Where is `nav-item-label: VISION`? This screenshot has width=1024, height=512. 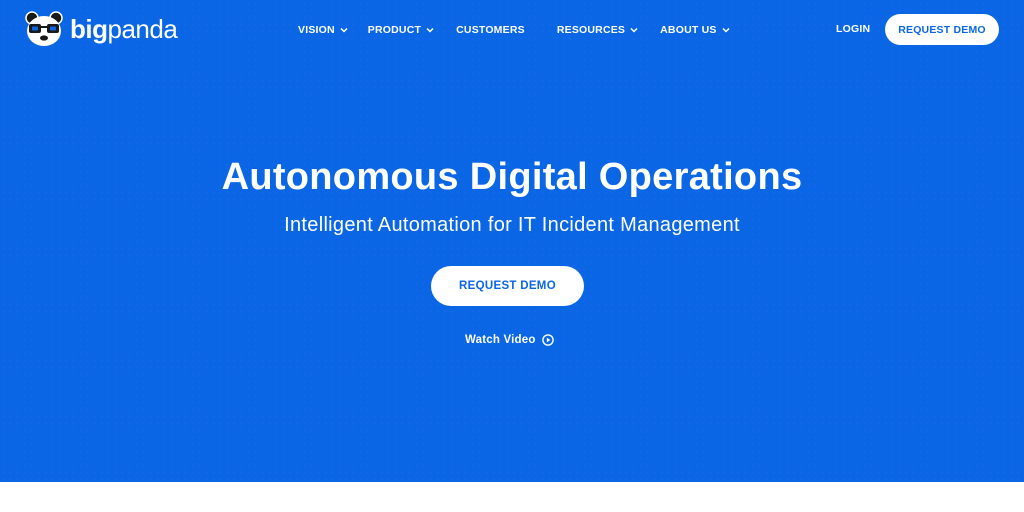
nav-item-label: VISION is located at coordinates (316, 30).